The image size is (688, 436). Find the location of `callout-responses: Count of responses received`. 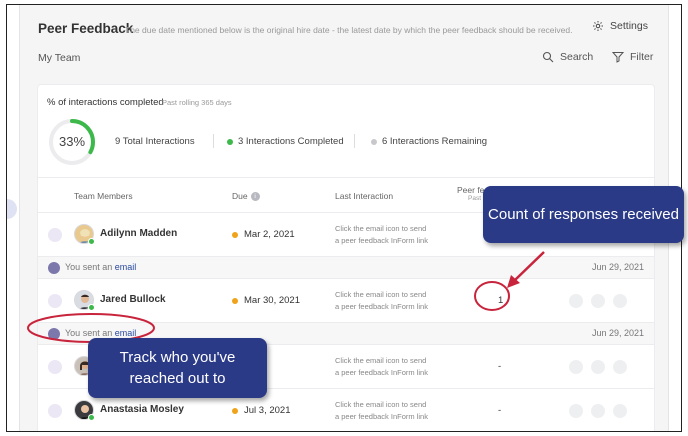

callout-responses: Count of responses received is located at coordinates (583, 214).